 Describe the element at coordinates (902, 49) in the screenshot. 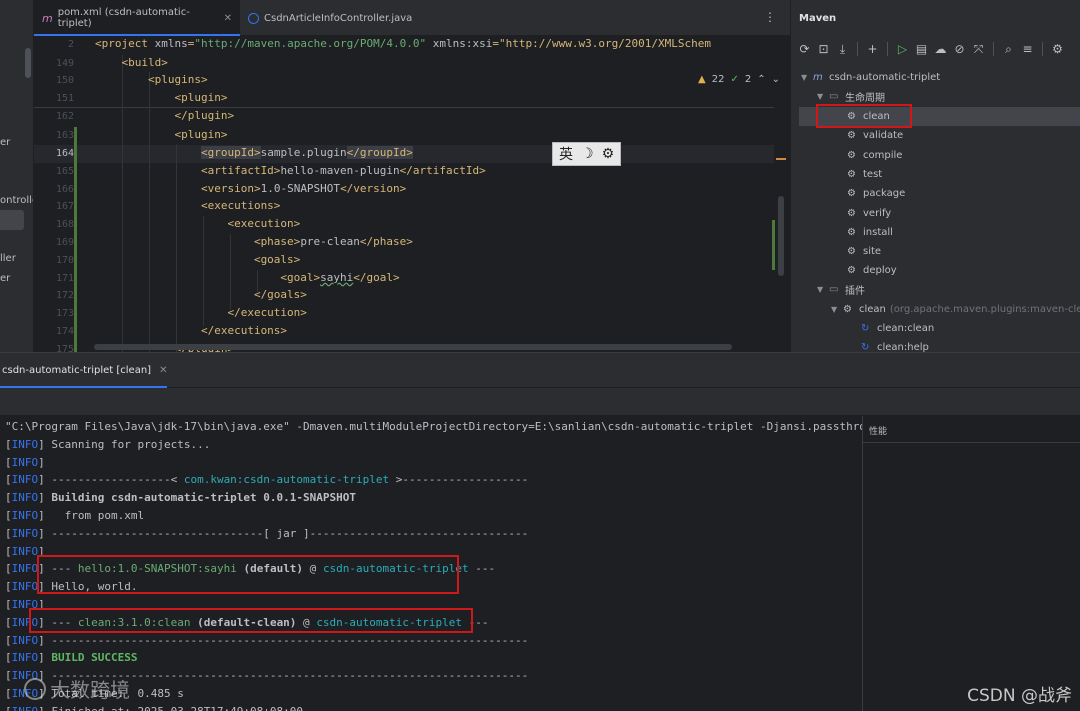

I see `run-icon: ▷` at that location.